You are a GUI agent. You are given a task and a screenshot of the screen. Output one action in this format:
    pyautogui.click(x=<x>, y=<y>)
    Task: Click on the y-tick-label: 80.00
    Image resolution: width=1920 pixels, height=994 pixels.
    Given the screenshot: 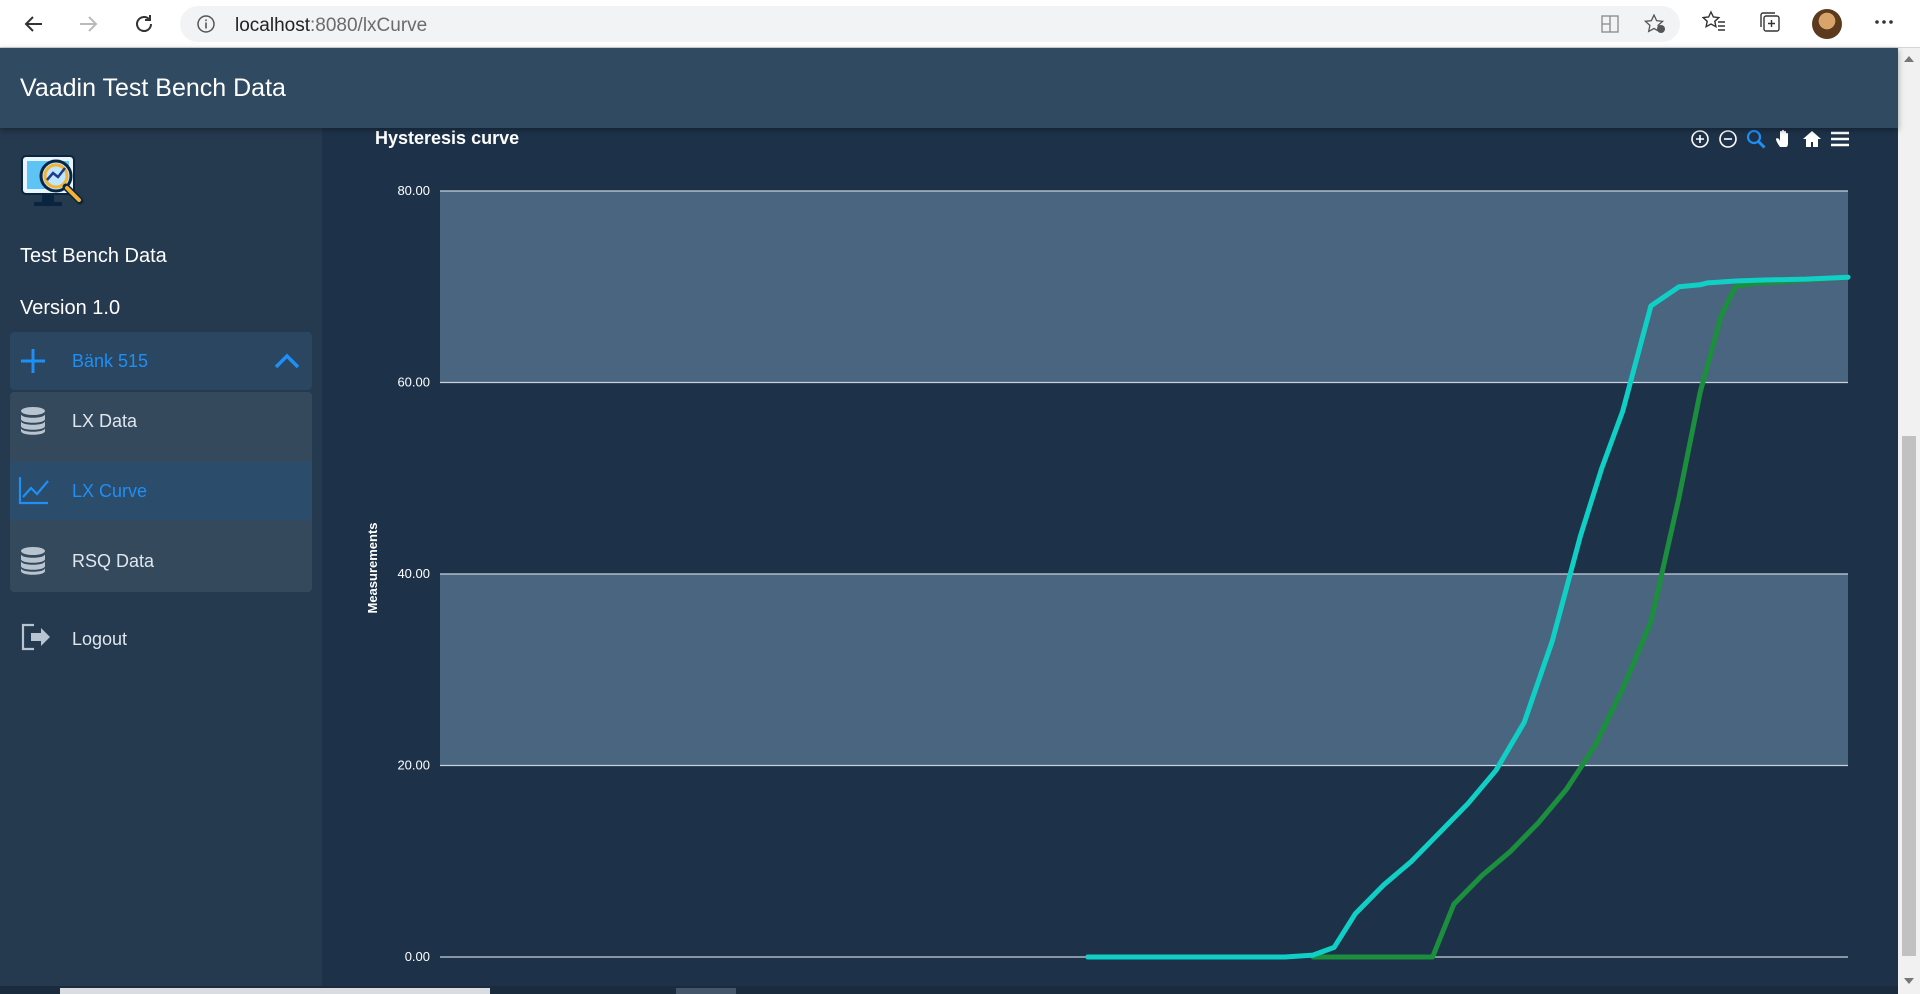 What is the action you would take?
    pyautogui.click(x=413, y=190)
    